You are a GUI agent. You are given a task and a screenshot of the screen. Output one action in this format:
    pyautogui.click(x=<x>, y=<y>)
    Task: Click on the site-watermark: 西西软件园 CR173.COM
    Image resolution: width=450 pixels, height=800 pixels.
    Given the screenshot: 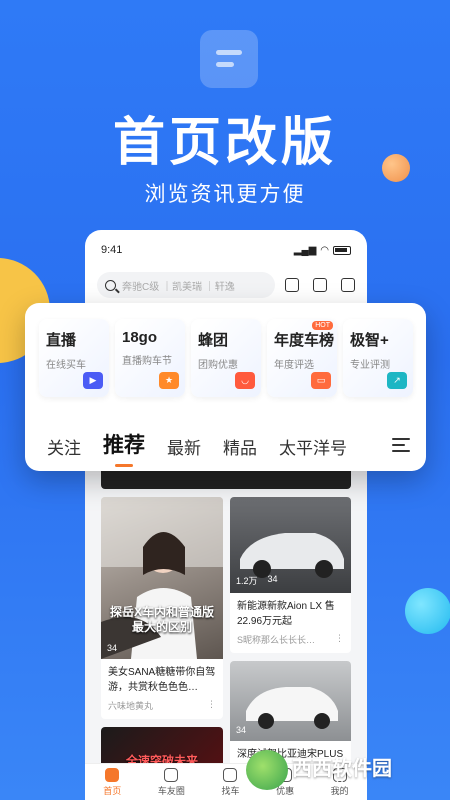 What is the action you would take?
    pyautogui.click(x=341, y=770)
    